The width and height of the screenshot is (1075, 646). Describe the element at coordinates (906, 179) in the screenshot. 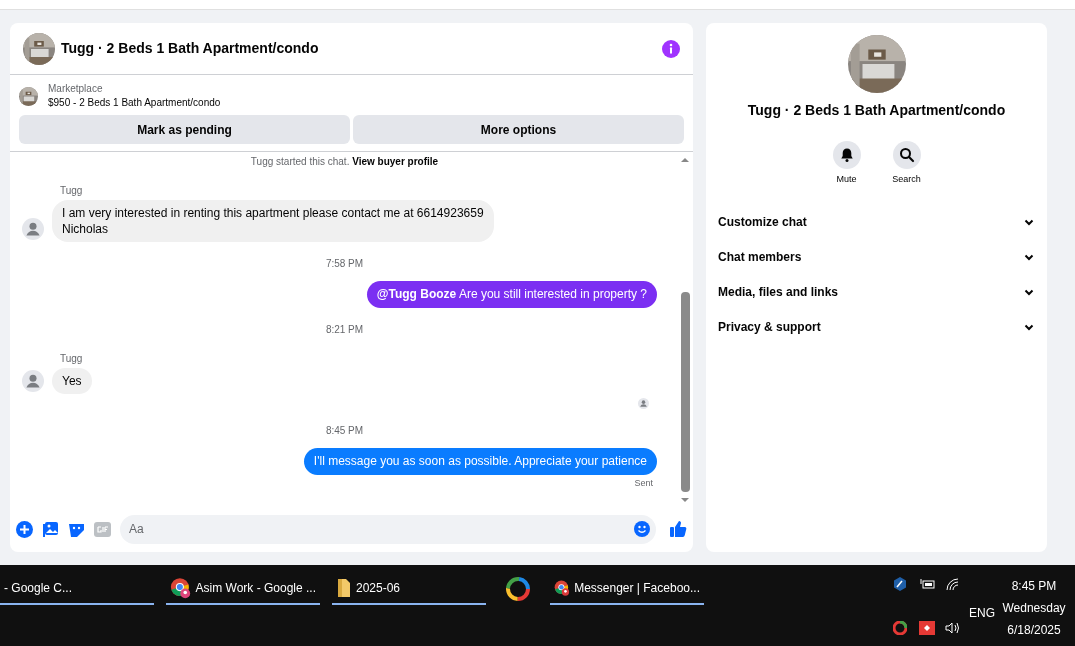

I see `action-label: Search` at that location.